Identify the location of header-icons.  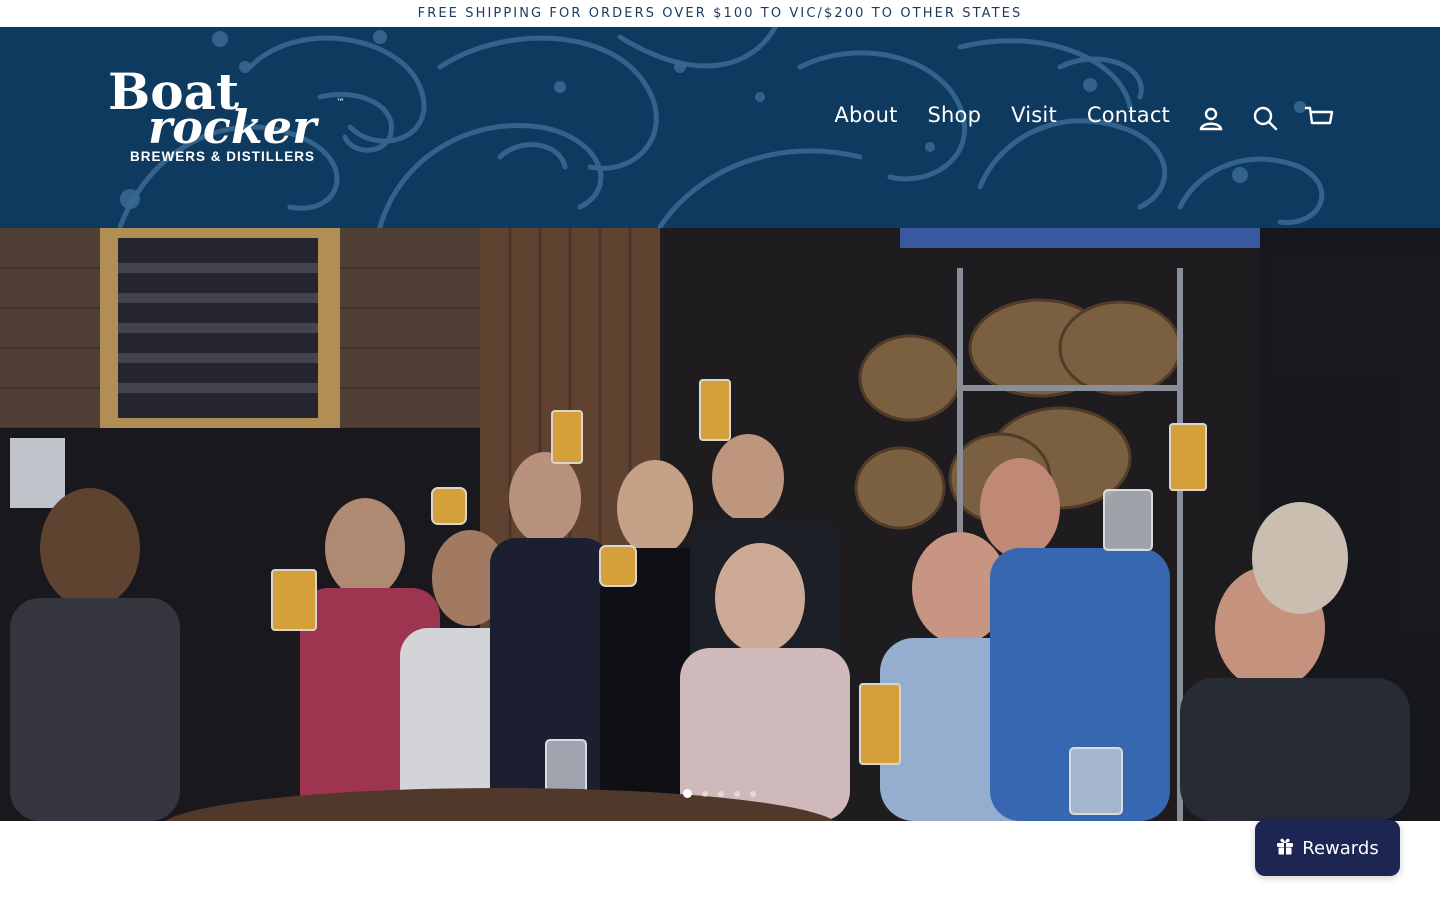
(1265, 118).